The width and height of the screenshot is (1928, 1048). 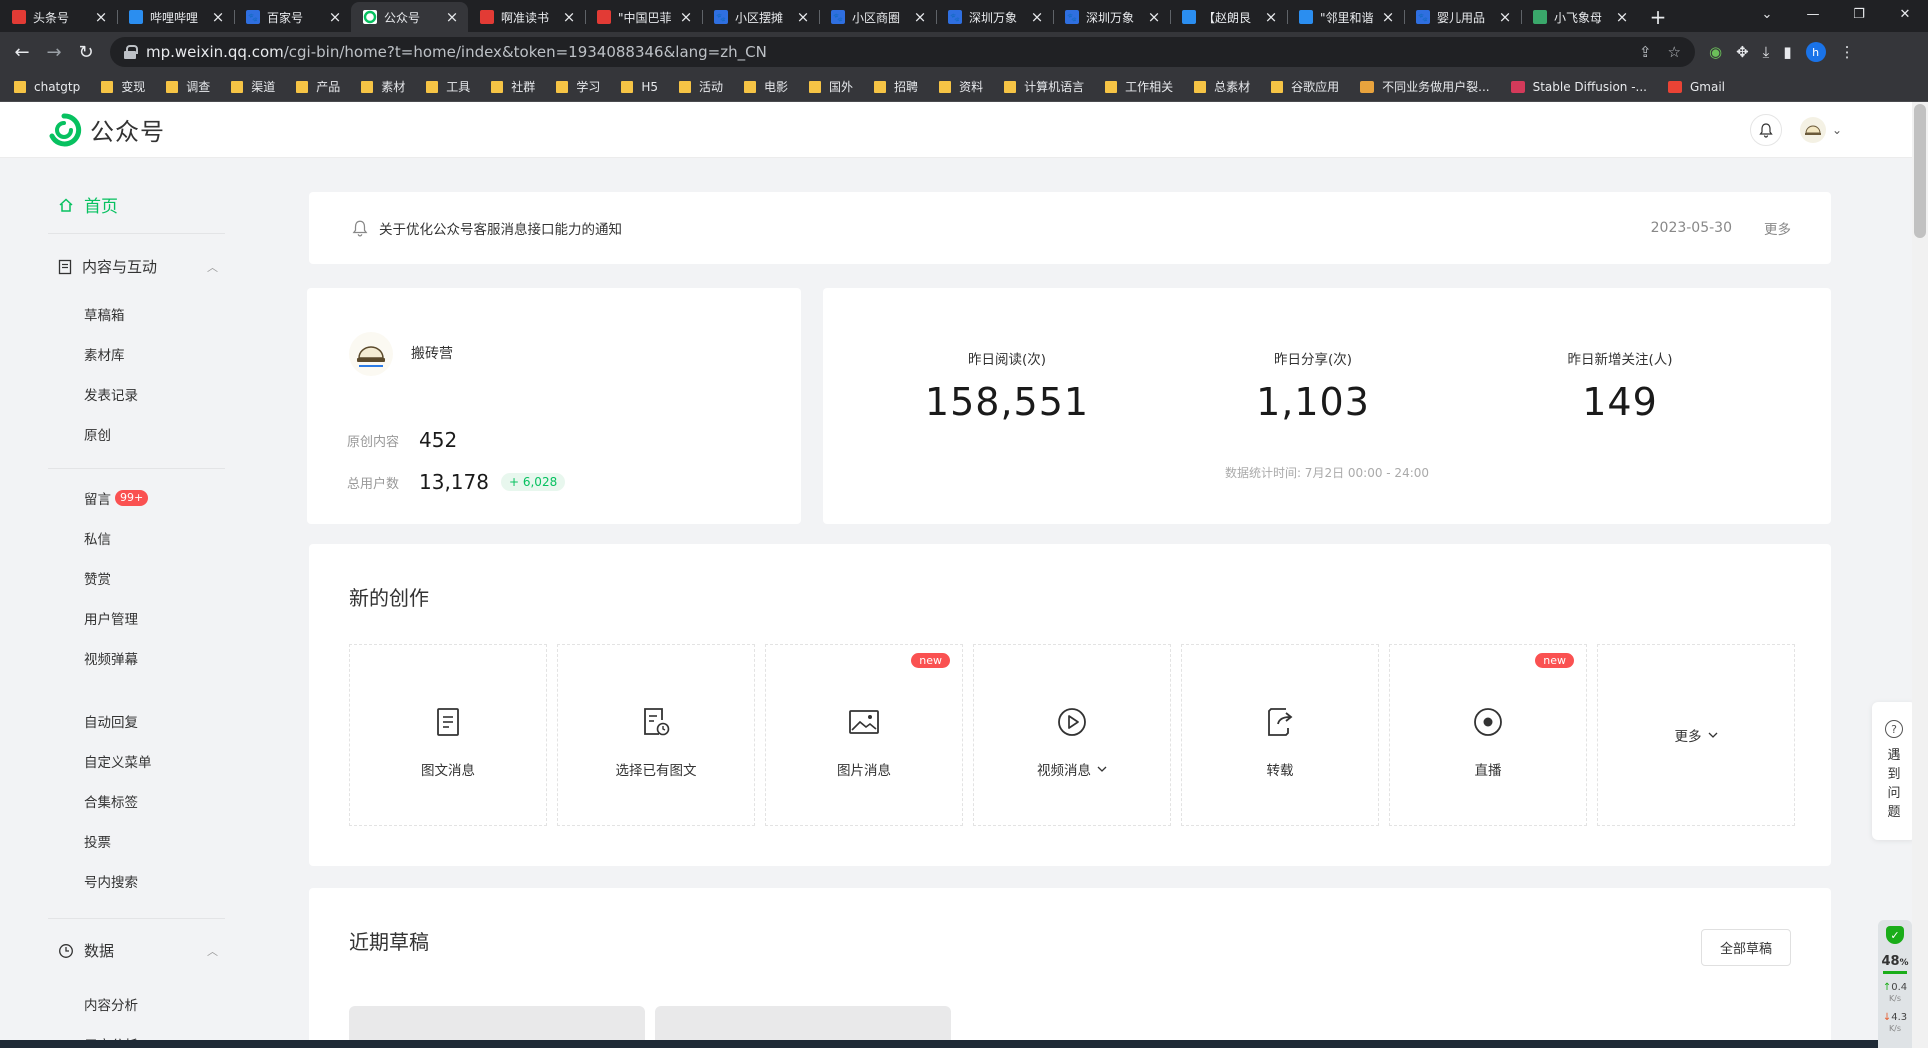 What do you see at coordinates (454, 482) in the screenshot?
I see `total-users-value: 13,178` at bounding box center [454, 482].